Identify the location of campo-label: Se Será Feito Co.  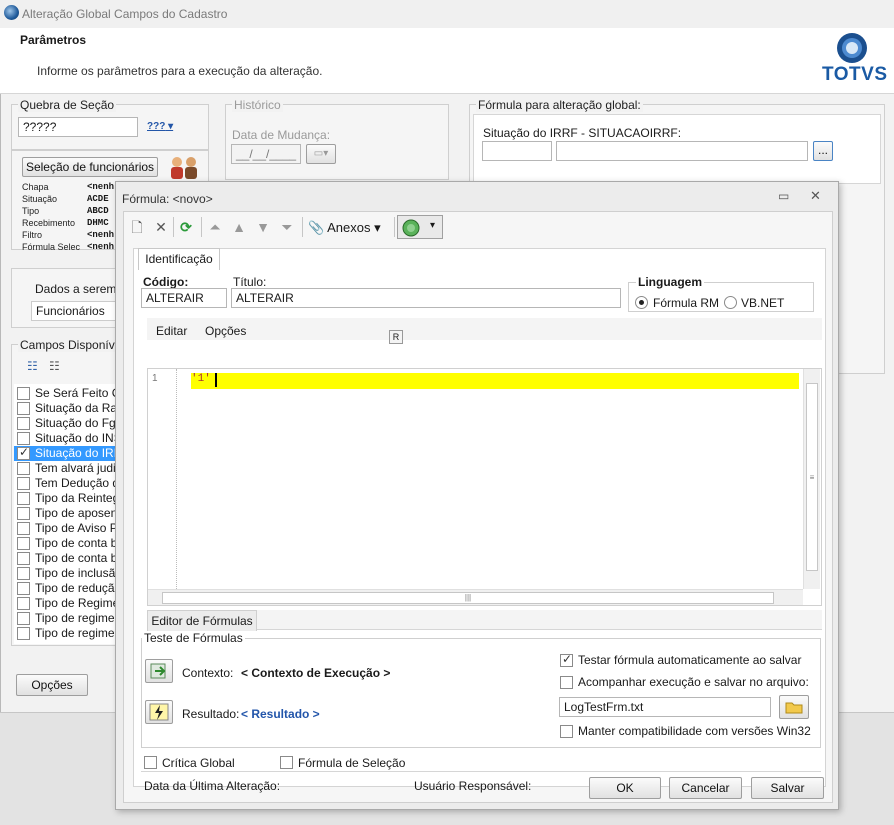
(76, 393).